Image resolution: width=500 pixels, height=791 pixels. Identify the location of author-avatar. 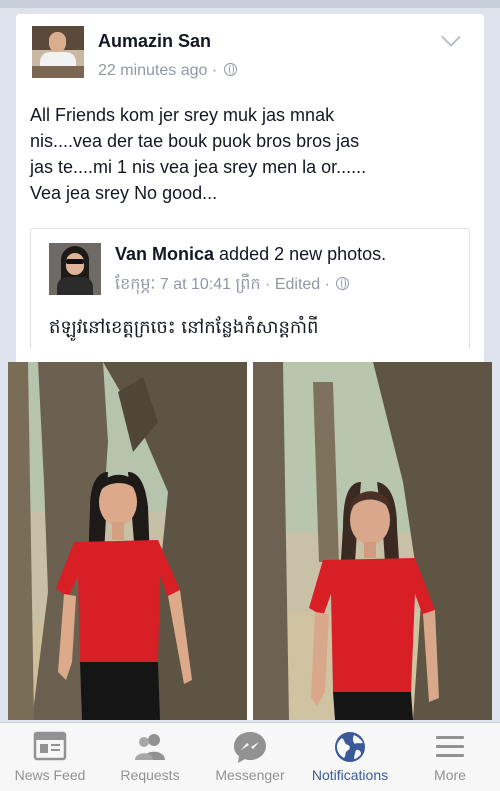
(58, 52).